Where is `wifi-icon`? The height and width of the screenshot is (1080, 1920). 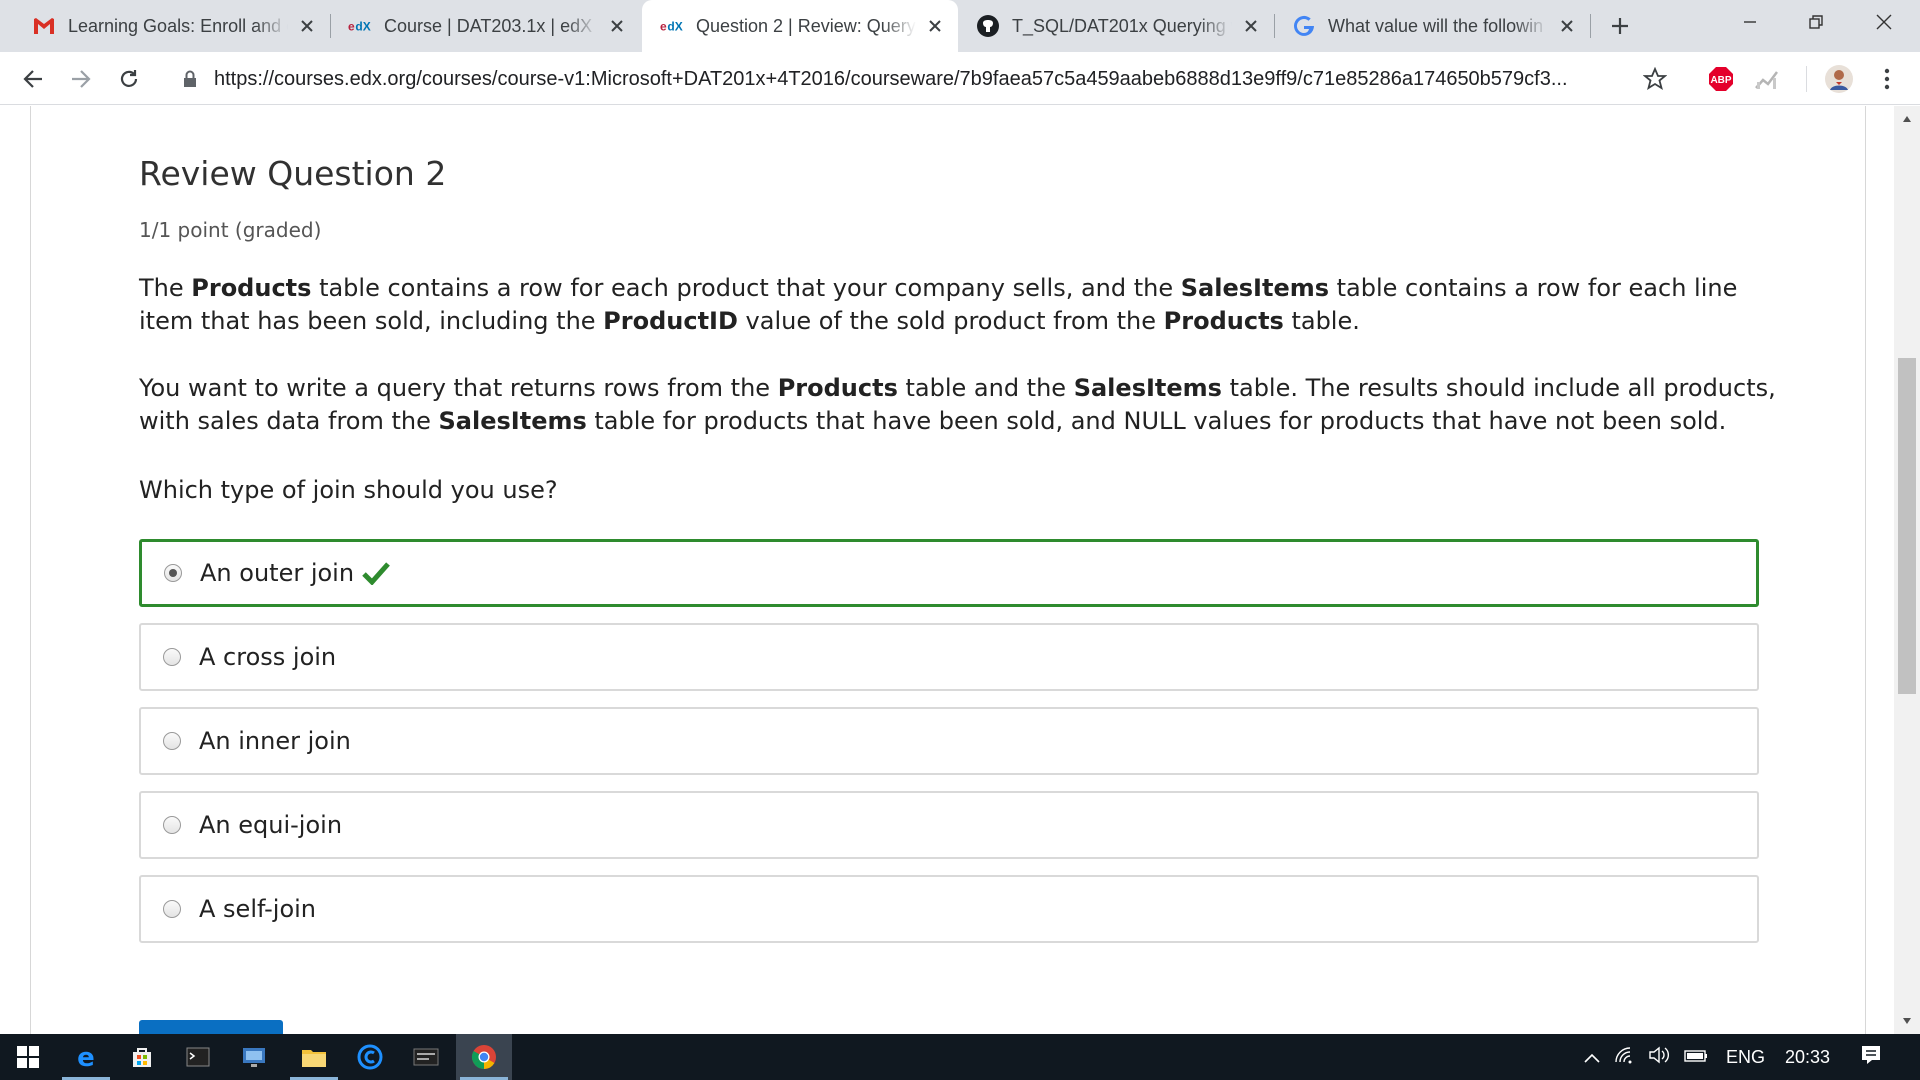
wifi-icon is located at coordinates (1625, 1057).